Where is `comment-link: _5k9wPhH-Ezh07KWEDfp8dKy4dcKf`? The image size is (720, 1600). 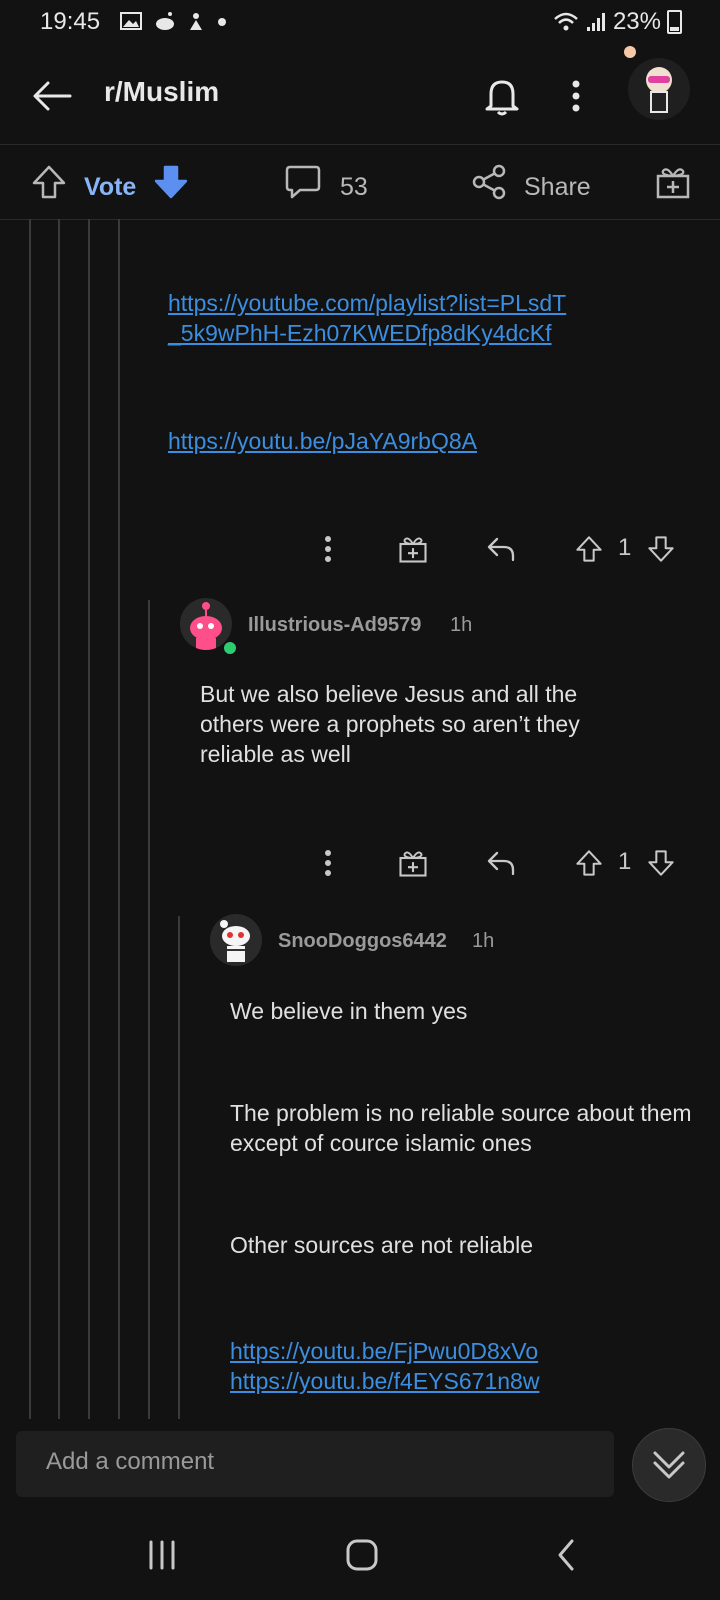
comment-link: _5k9wPhH-Ezh07KWEDfp8dKy4dcKf is located at coordinates (428, 333).